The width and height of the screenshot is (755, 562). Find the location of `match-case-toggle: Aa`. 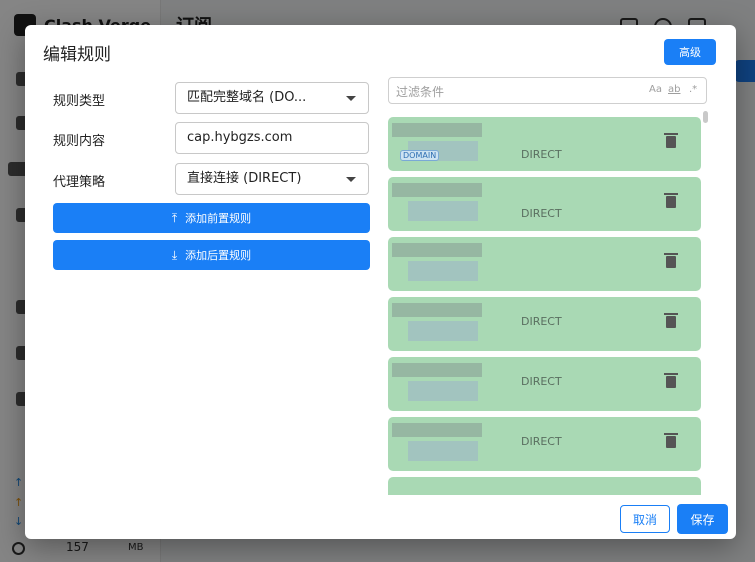

match-case-toggle: Aa is located at coordinates (655, 89).